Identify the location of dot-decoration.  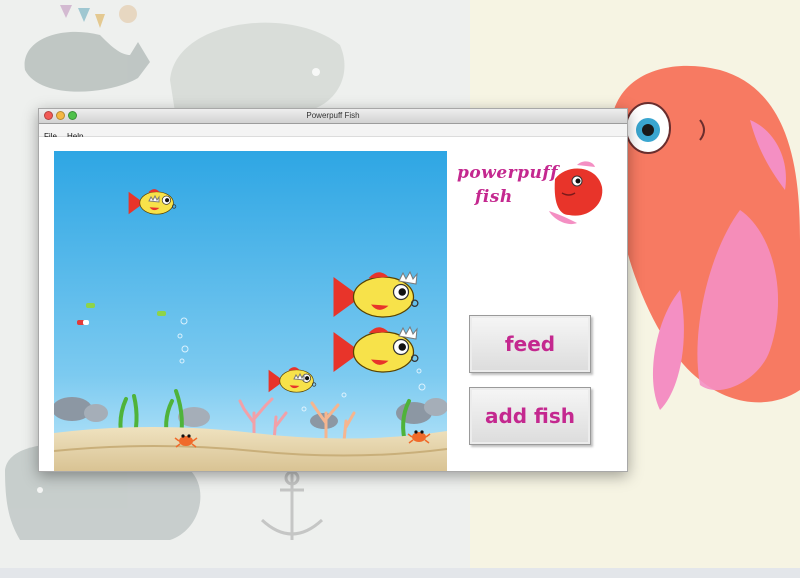
(128, 14).